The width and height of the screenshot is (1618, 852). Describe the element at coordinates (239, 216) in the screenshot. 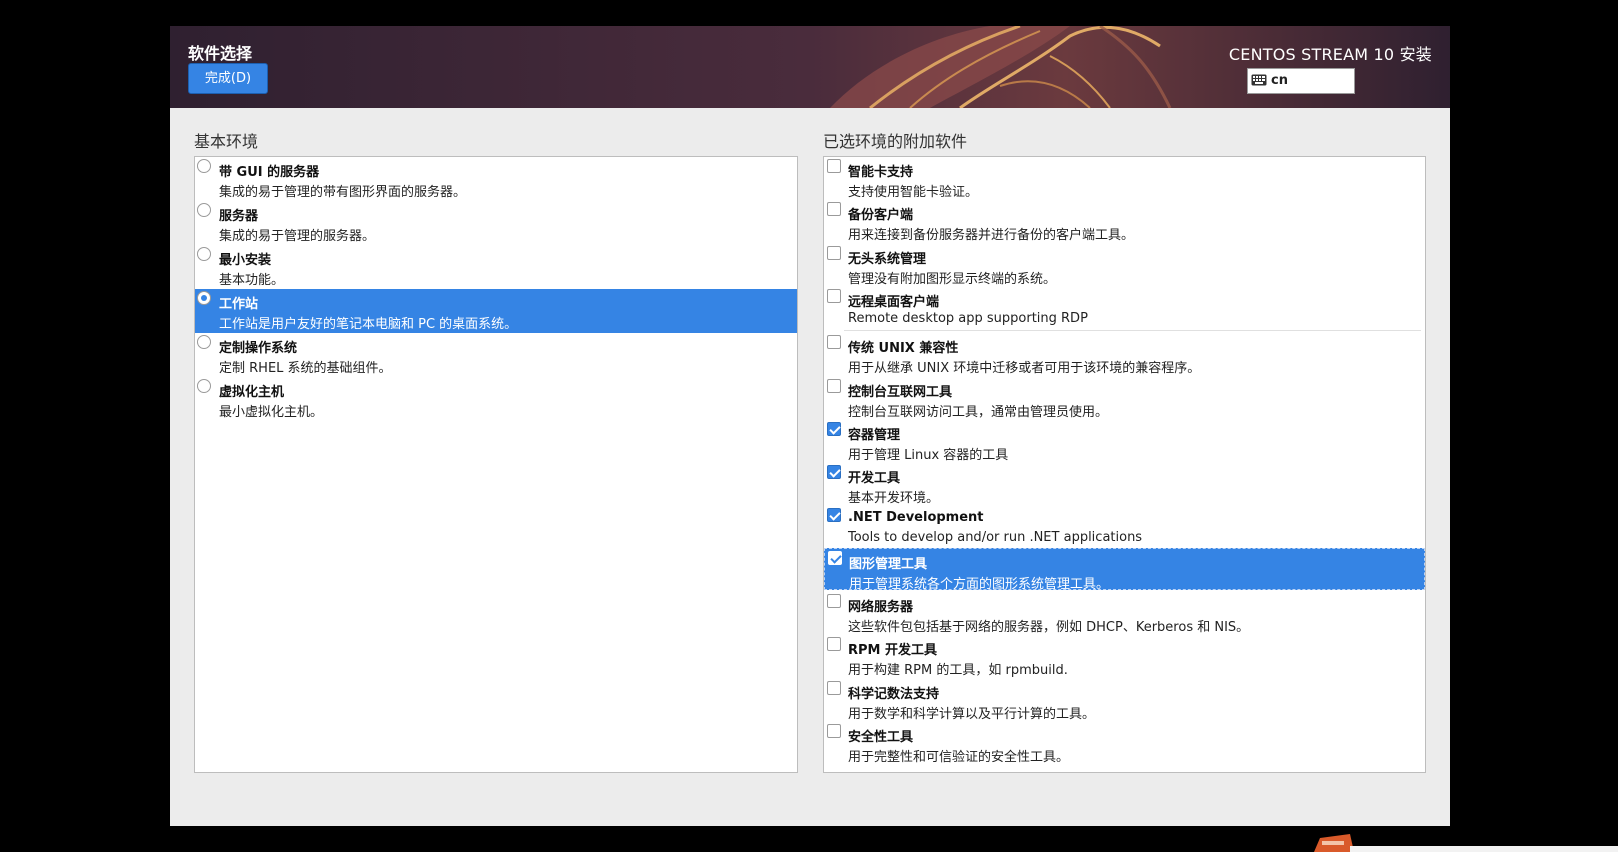

I see `env-title: 服务器` at that location.